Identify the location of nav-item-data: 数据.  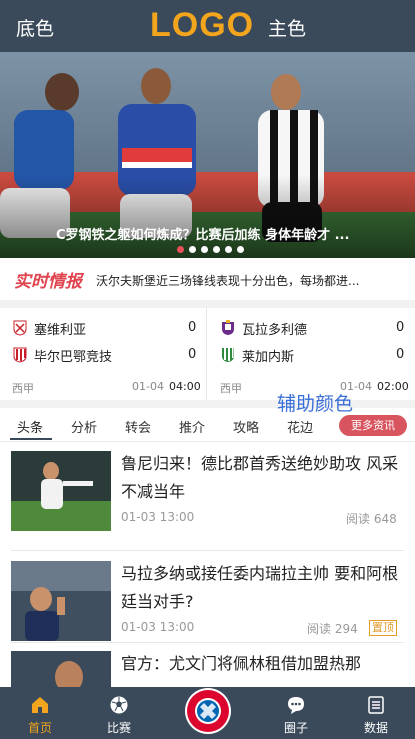
(376, 713).